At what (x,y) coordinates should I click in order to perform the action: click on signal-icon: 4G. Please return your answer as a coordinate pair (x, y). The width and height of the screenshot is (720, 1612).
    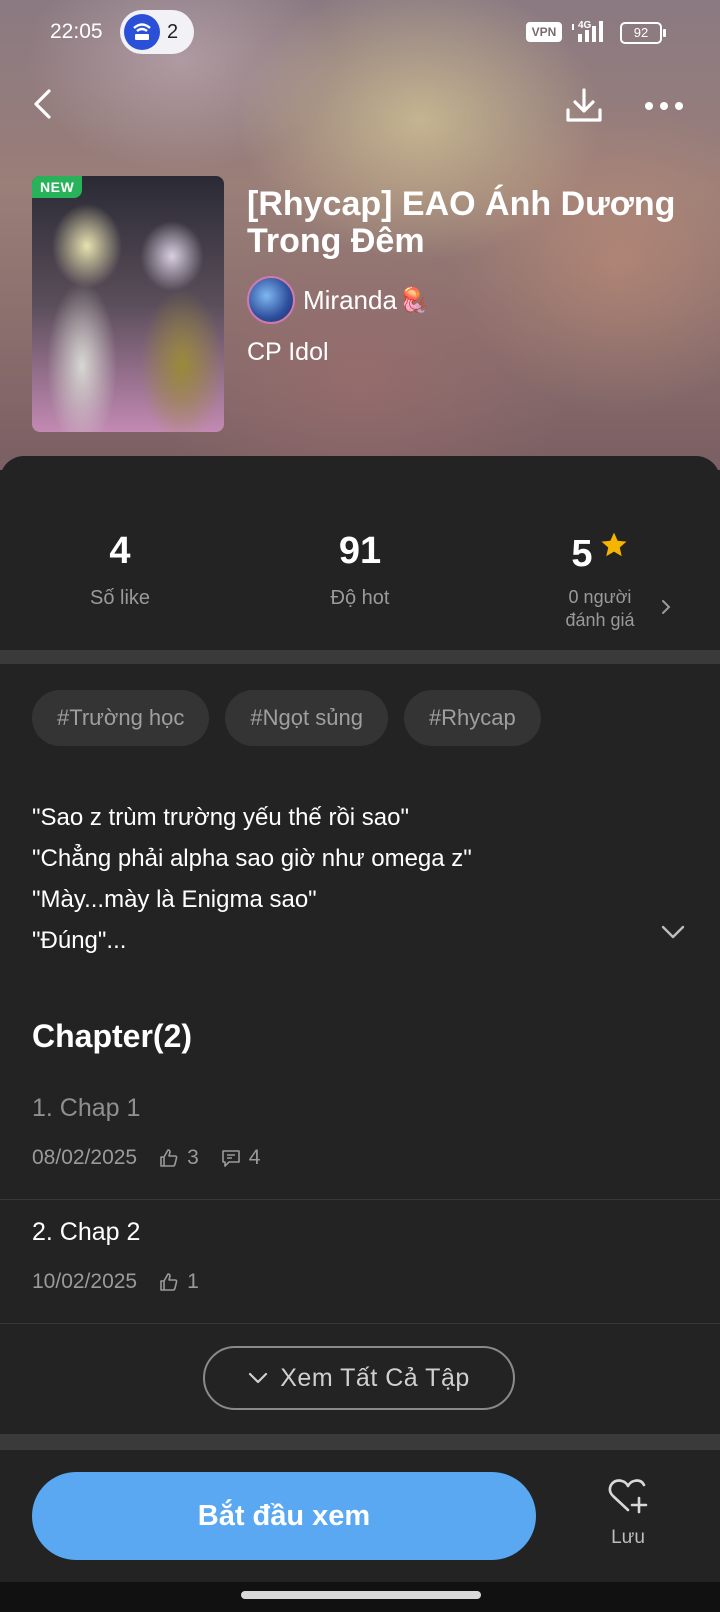
    Looking at the image, I should click on (596, 31).